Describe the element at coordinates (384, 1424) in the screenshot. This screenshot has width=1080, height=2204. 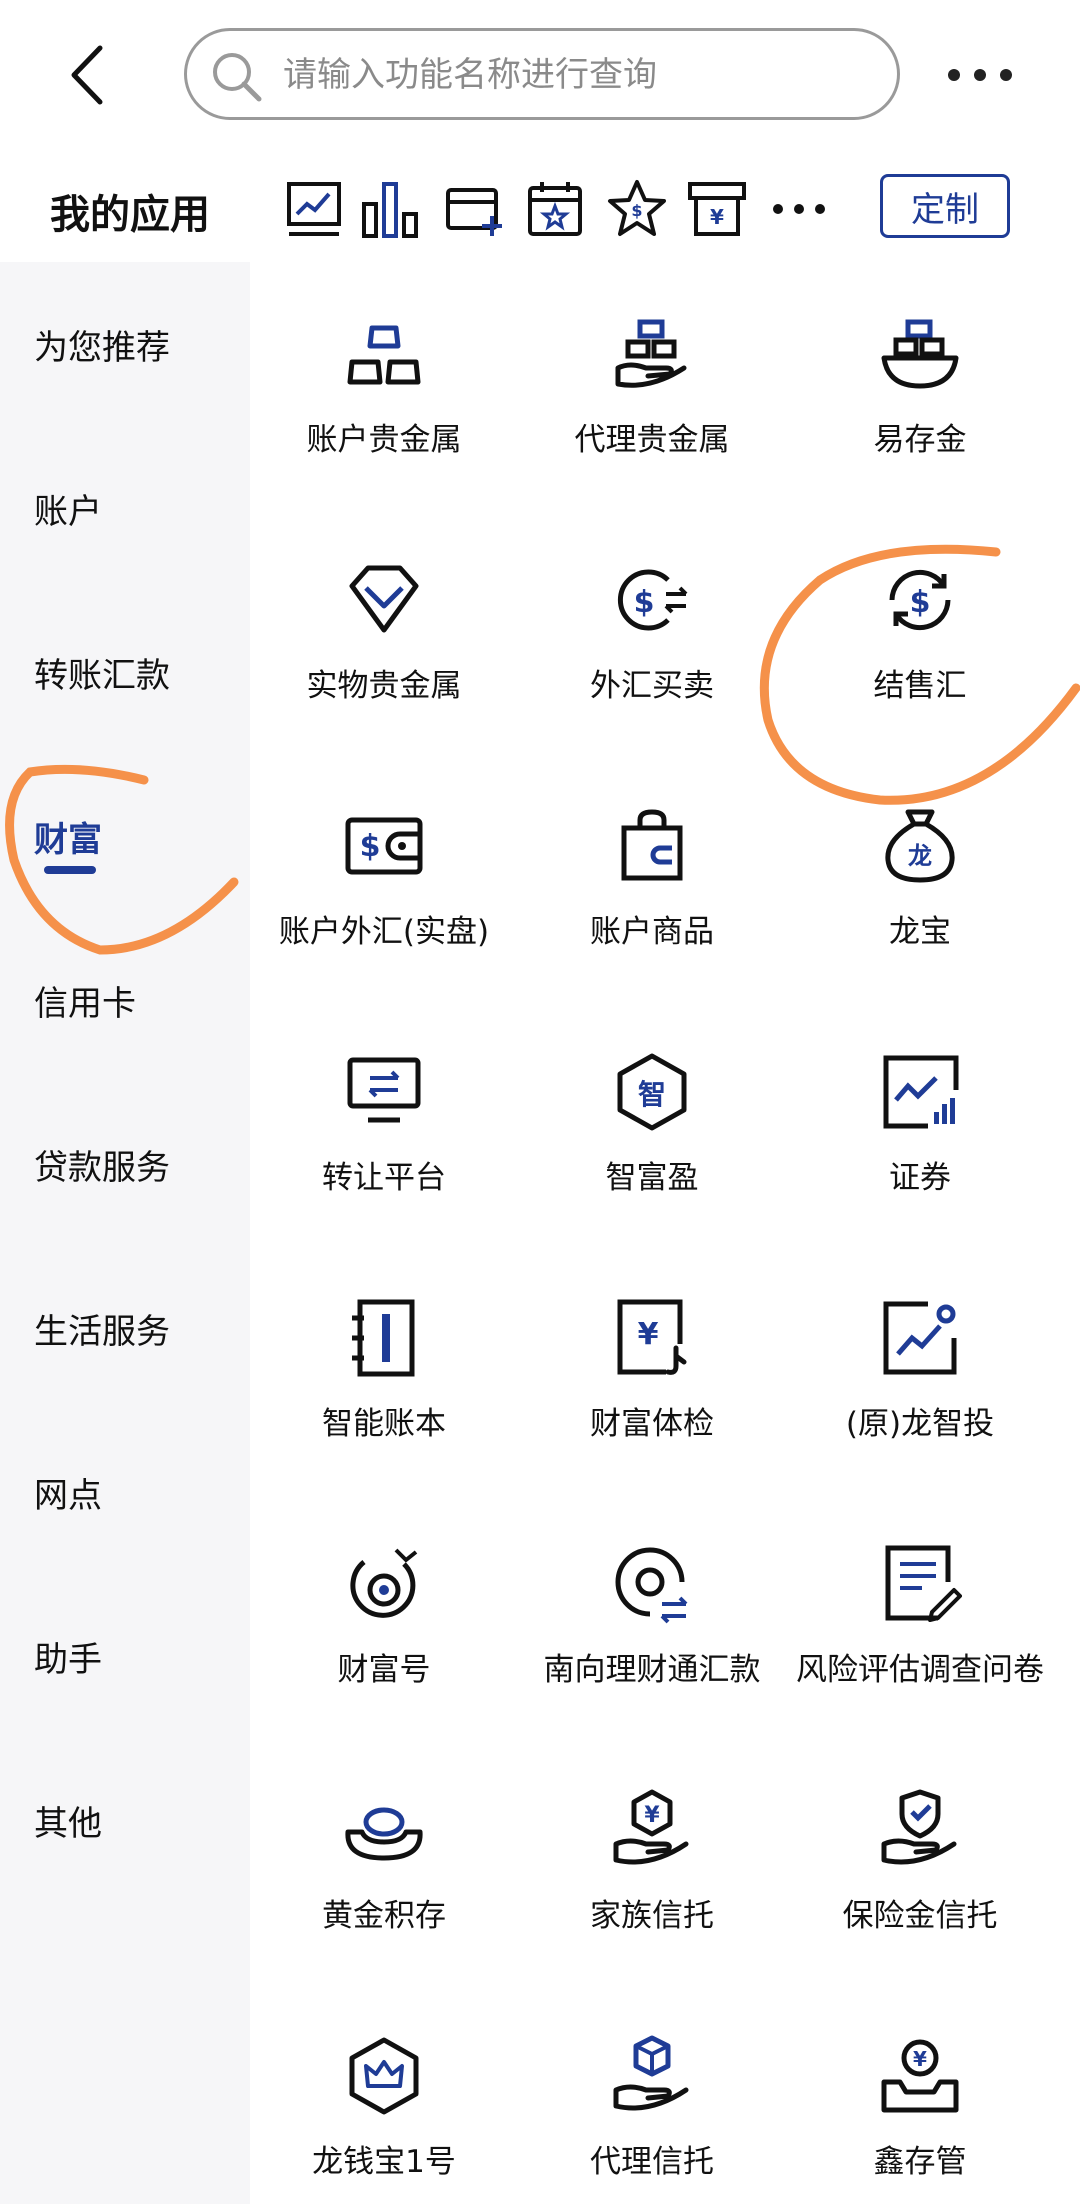
I see `app-label: 智能账本` at that location.